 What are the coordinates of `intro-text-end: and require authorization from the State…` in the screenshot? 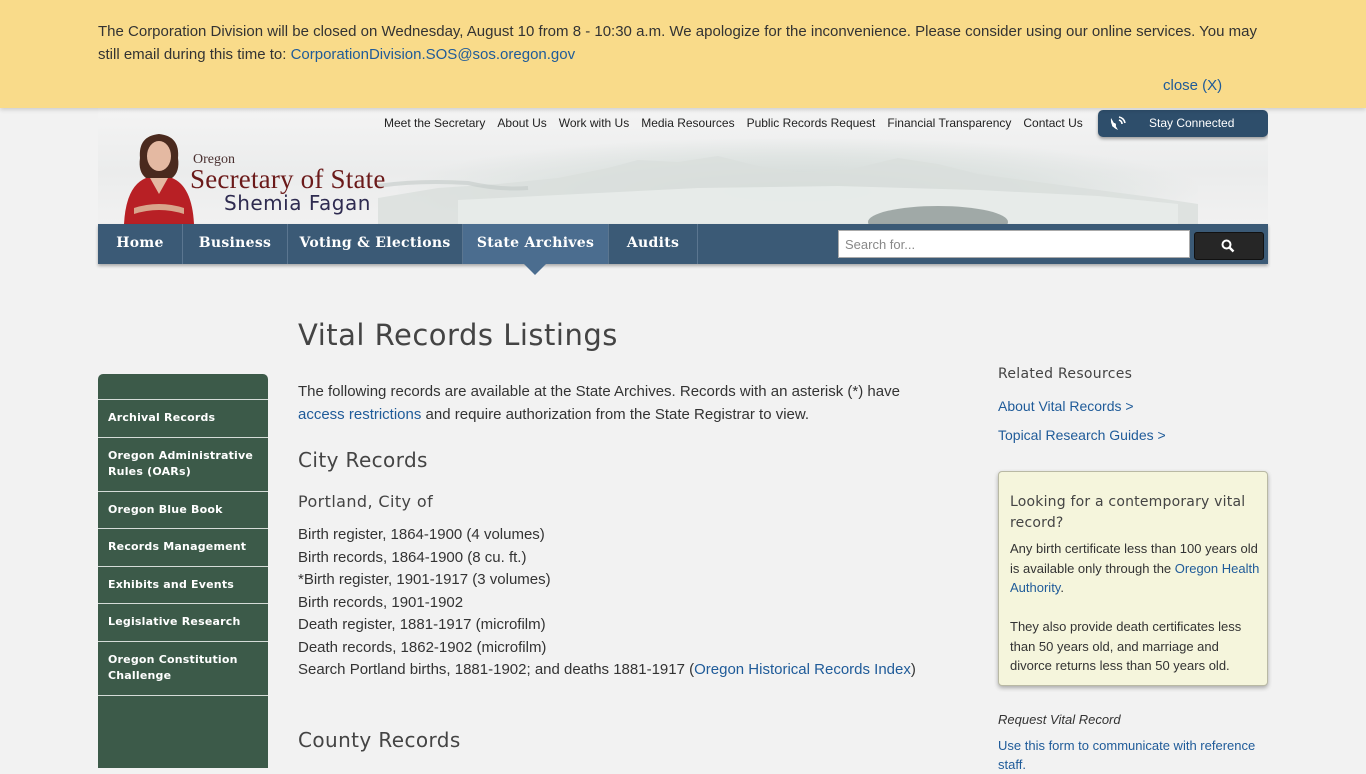 It's located at (615, 414).